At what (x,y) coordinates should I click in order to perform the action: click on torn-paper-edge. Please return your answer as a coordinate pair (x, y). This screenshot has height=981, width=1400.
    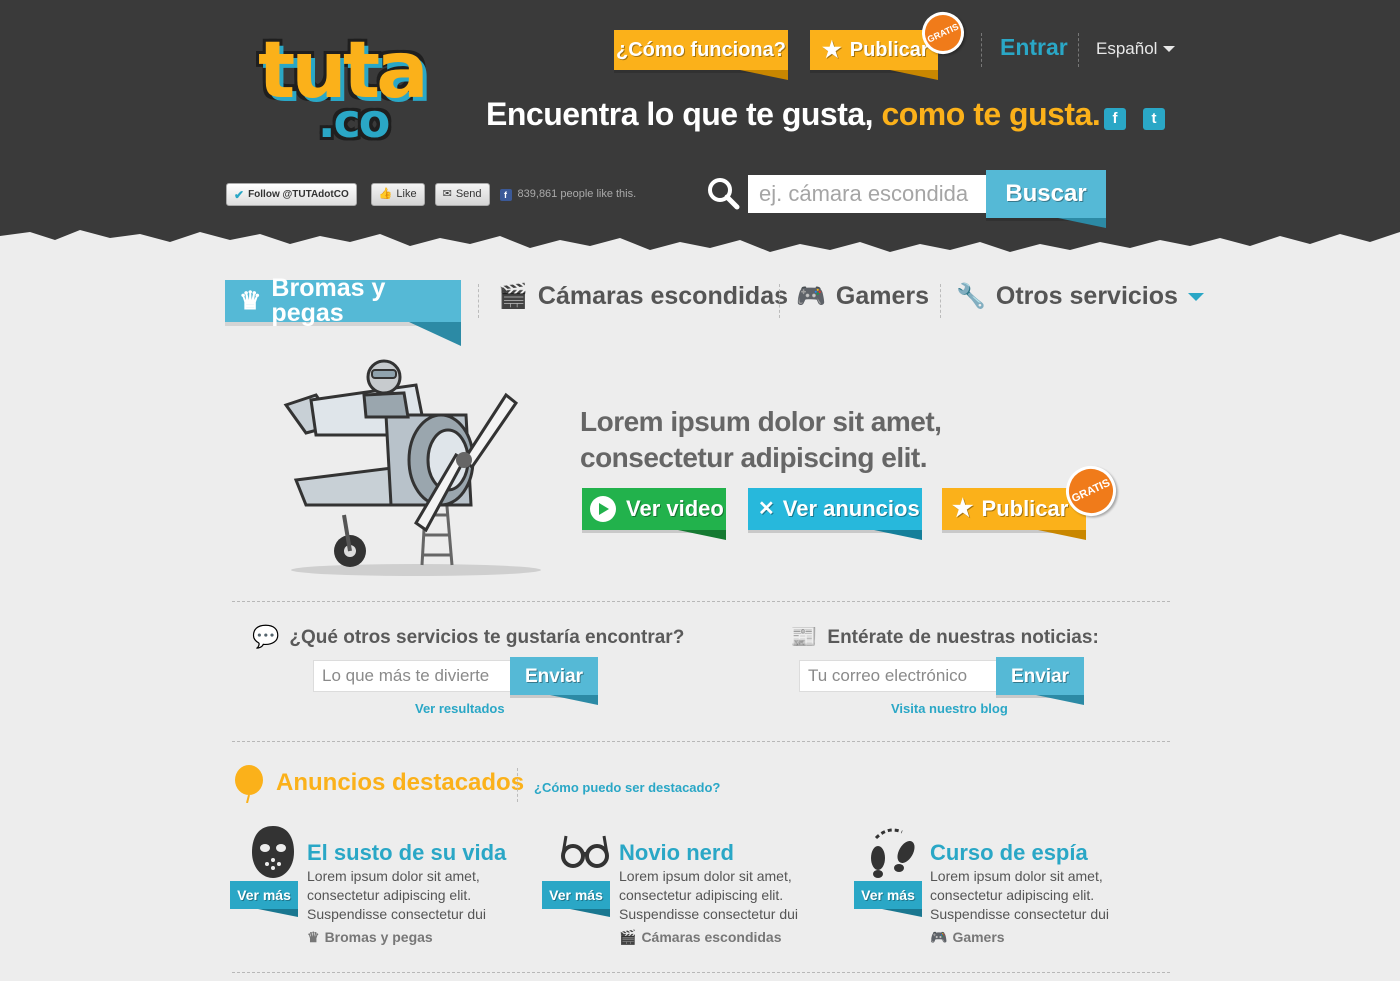
    Looking at the image, I should click on (700, 256).